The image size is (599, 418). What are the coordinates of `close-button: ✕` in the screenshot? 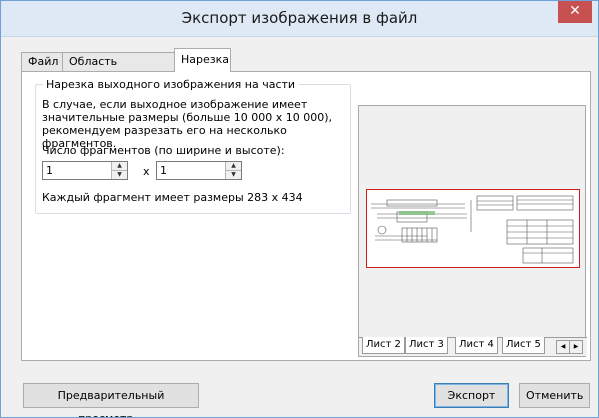 It's located at (575, 12).